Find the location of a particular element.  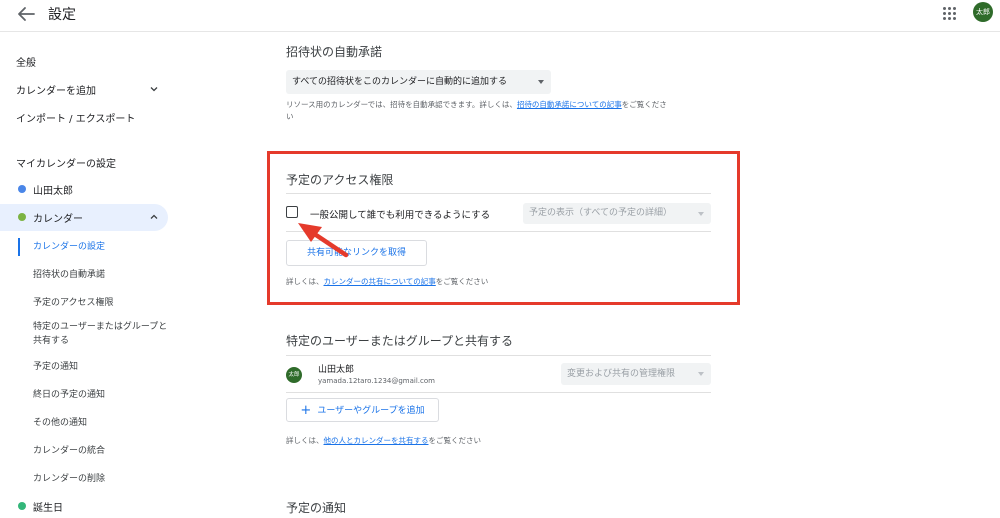

active-sub-indicator is located at coordinates (19, 247).